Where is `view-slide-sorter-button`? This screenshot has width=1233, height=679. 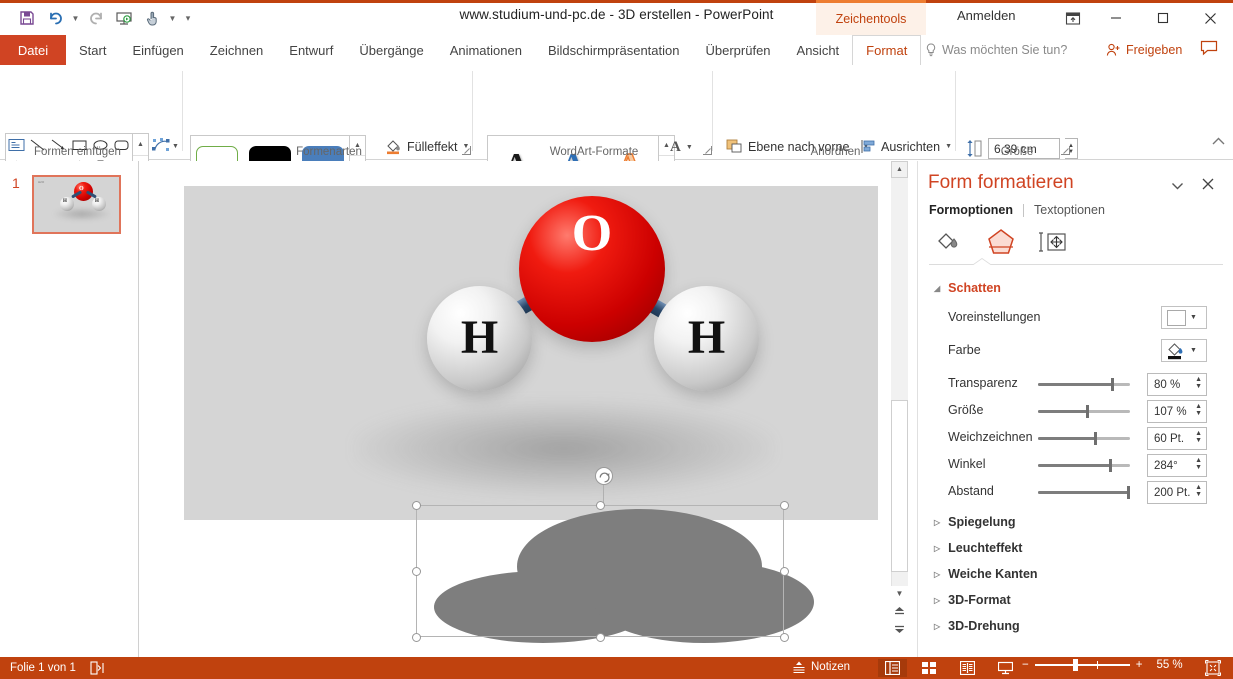
view-slide-sorter-button is located at coordinates (929, 668).